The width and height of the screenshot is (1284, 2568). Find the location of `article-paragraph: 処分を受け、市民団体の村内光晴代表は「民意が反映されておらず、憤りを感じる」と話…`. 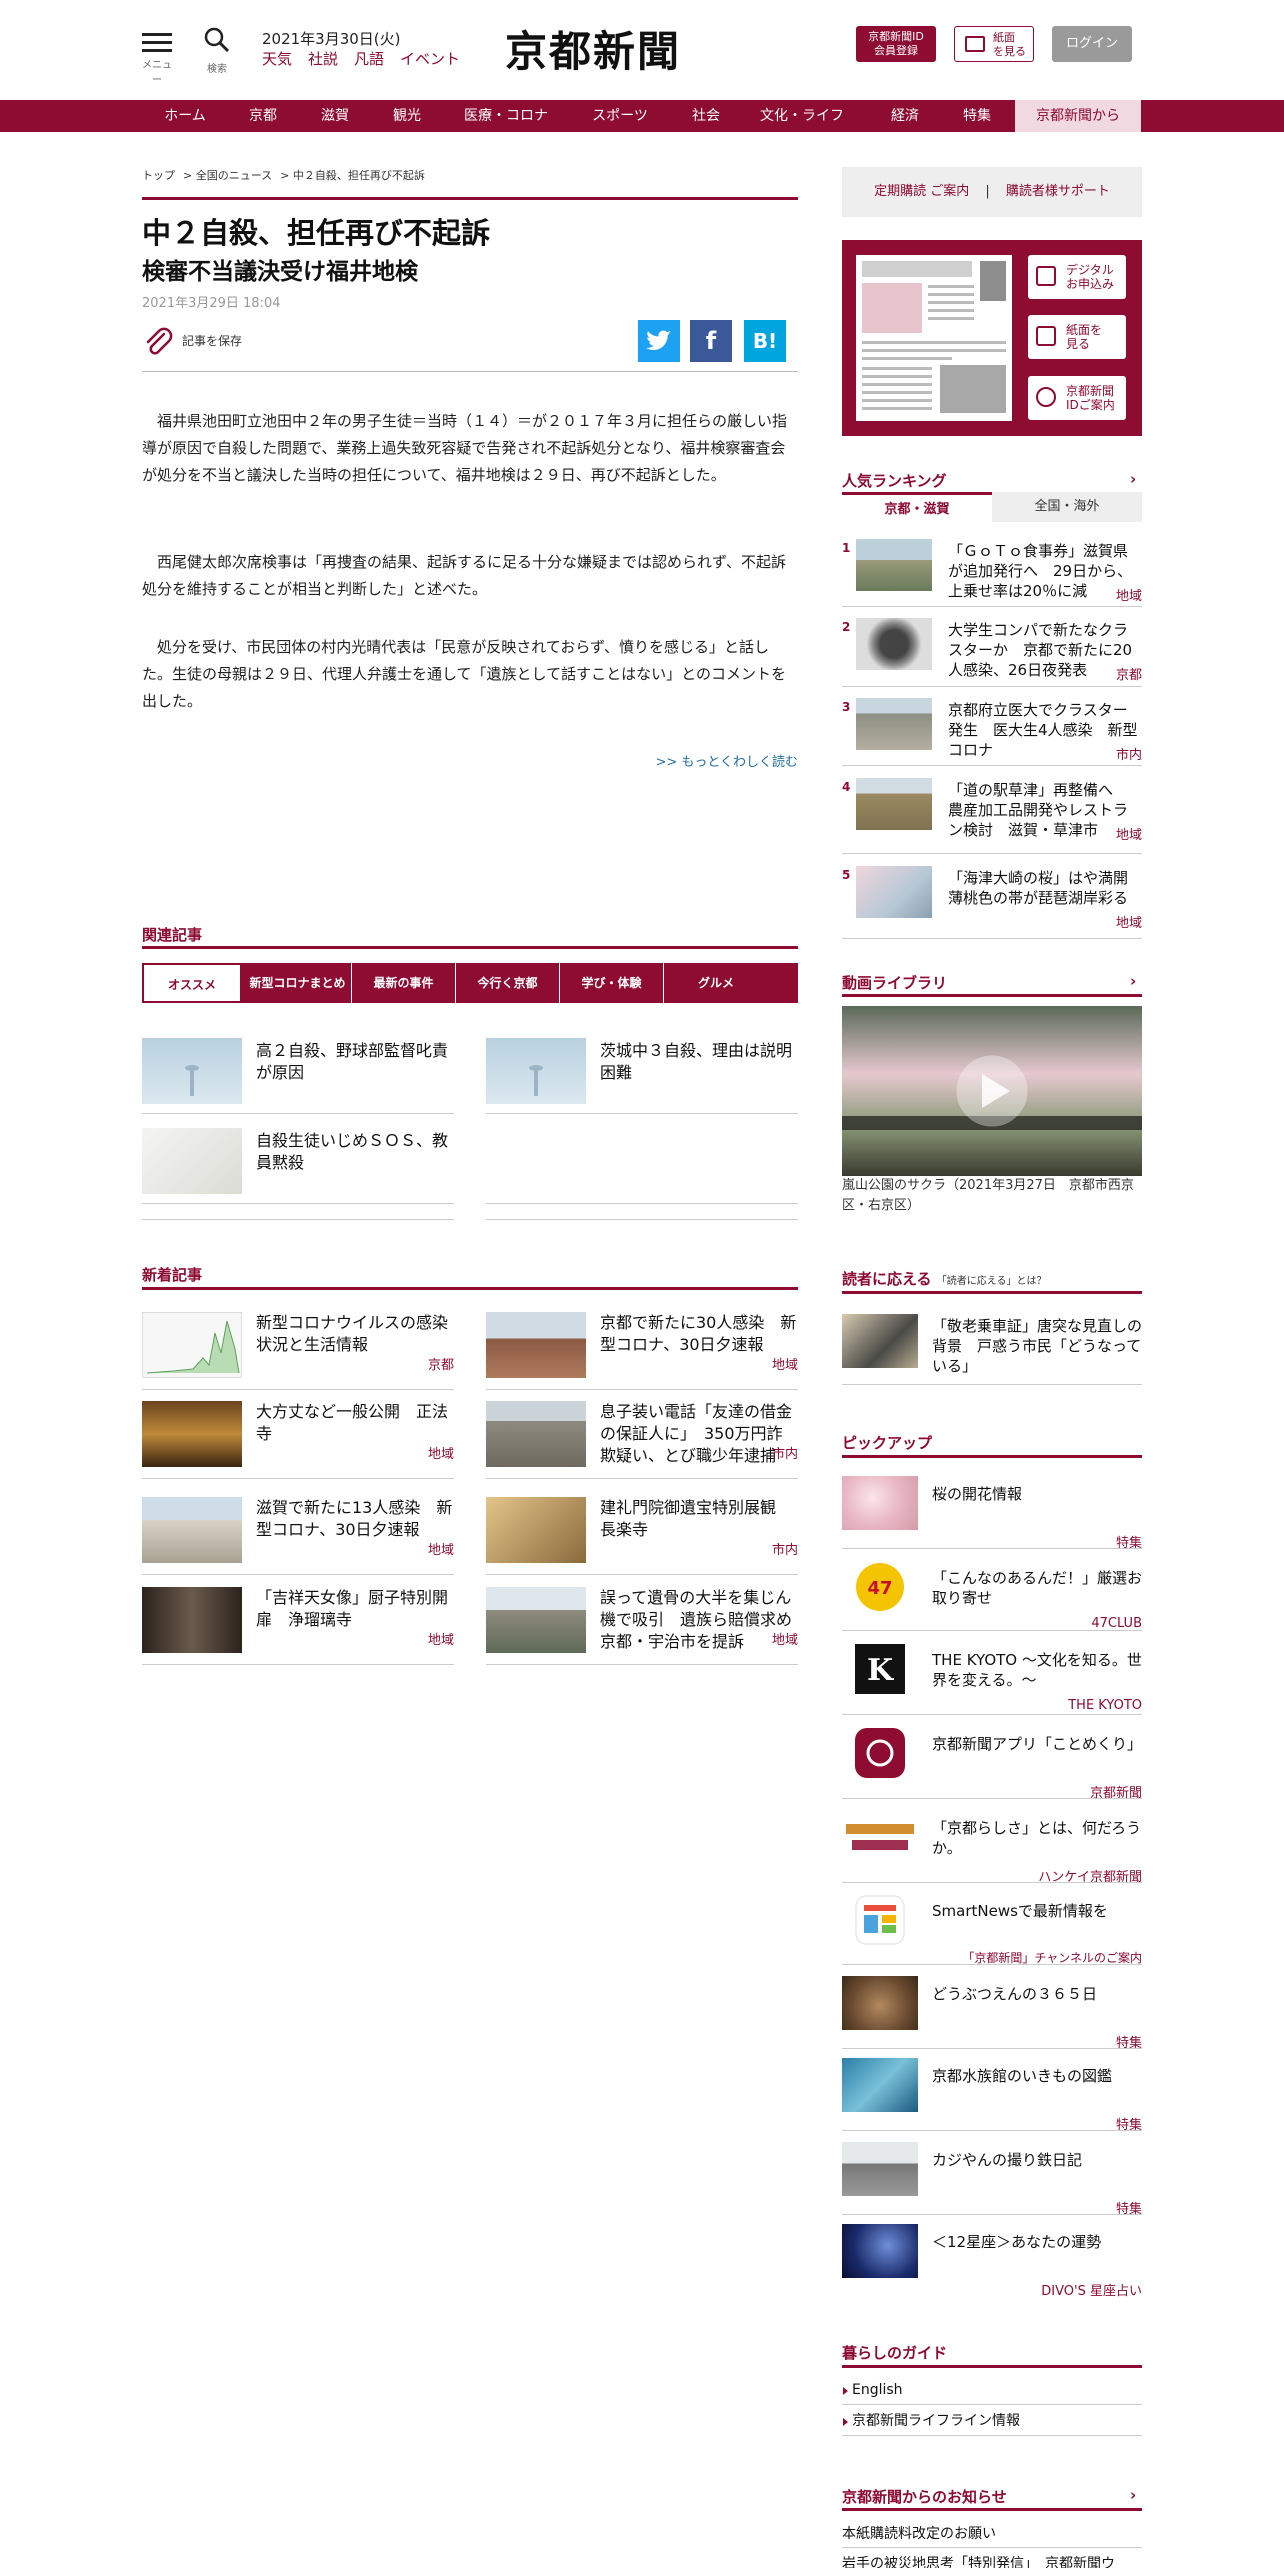

article-paragraph: 処分を受け、市民団体の村内光晴代表は「民意が反映されておらず、憤りを感じる」と話… is located at coordinates (464, 674).